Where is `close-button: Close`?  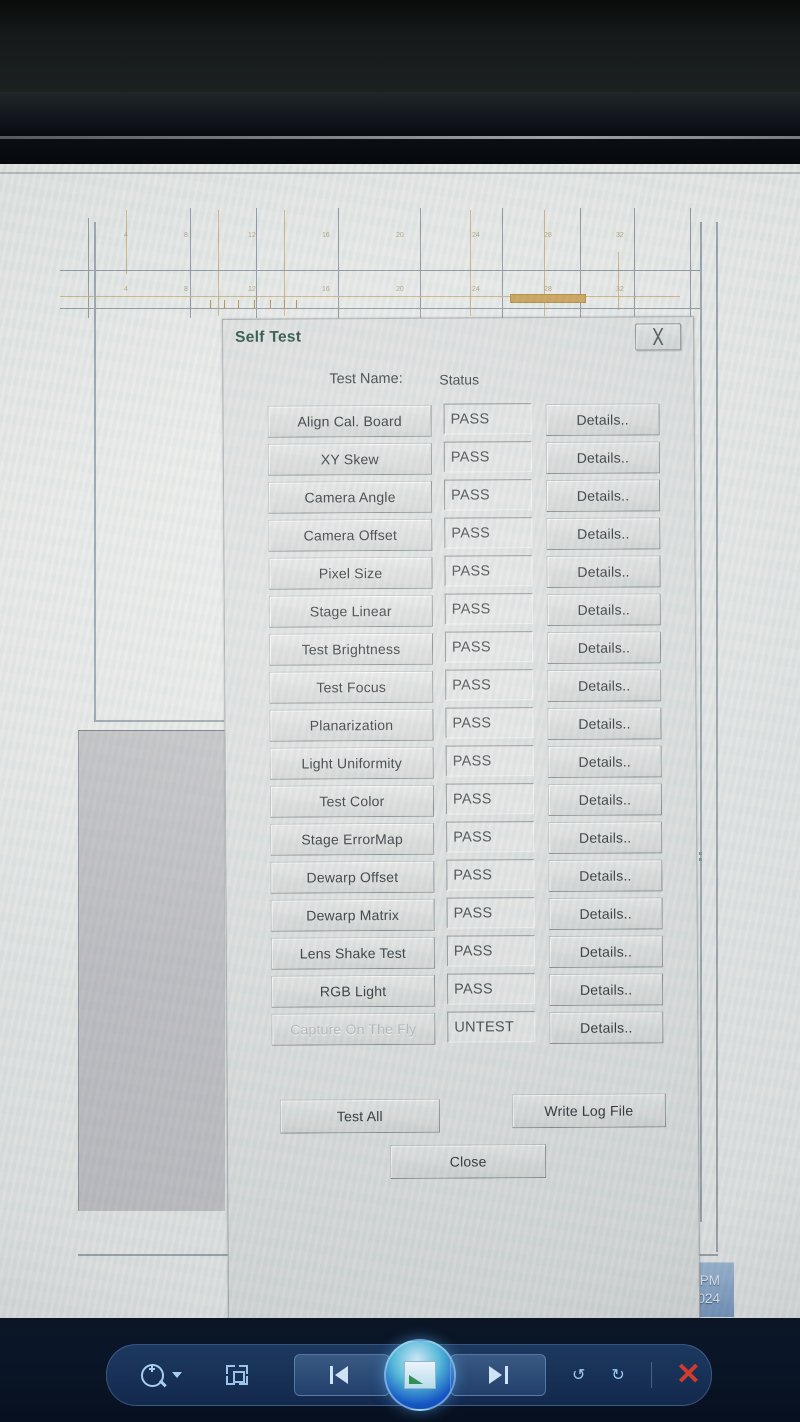 close-button: Close is located at coordinates (468, 1161).